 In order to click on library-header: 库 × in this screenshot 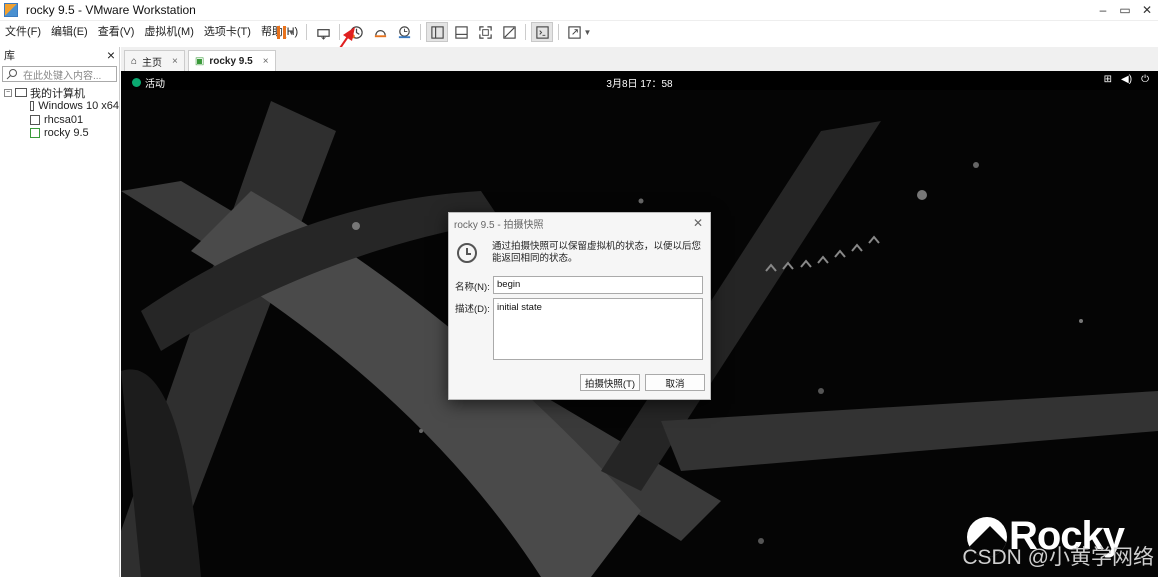, I will do `click(59, 55)`.